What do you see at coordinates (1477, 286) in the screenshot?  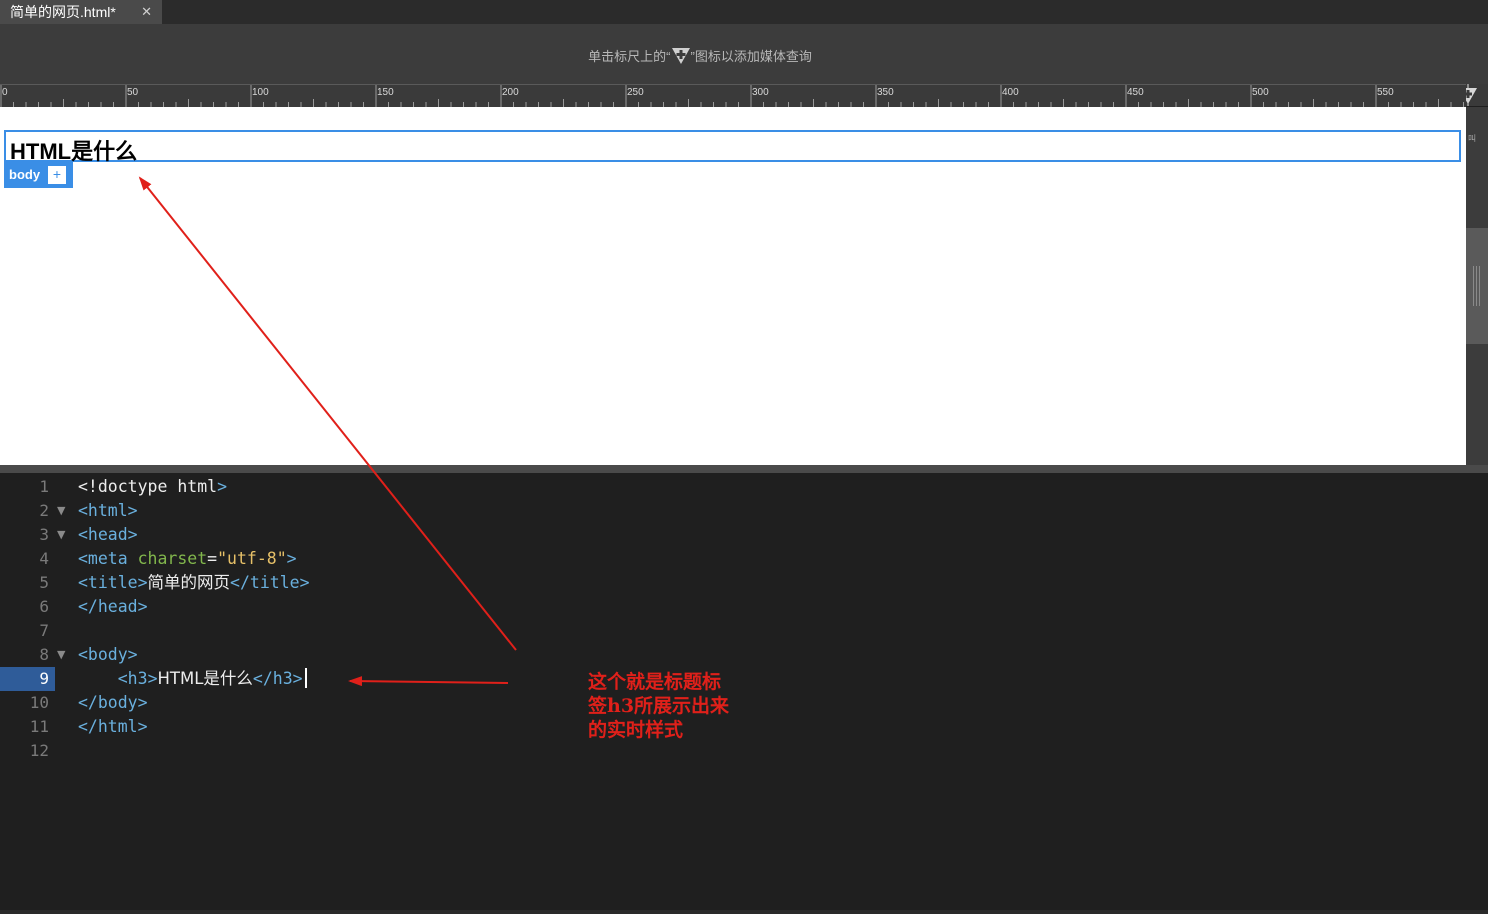 I see `scrollbar-grip` at bounding box center [1477, 286].